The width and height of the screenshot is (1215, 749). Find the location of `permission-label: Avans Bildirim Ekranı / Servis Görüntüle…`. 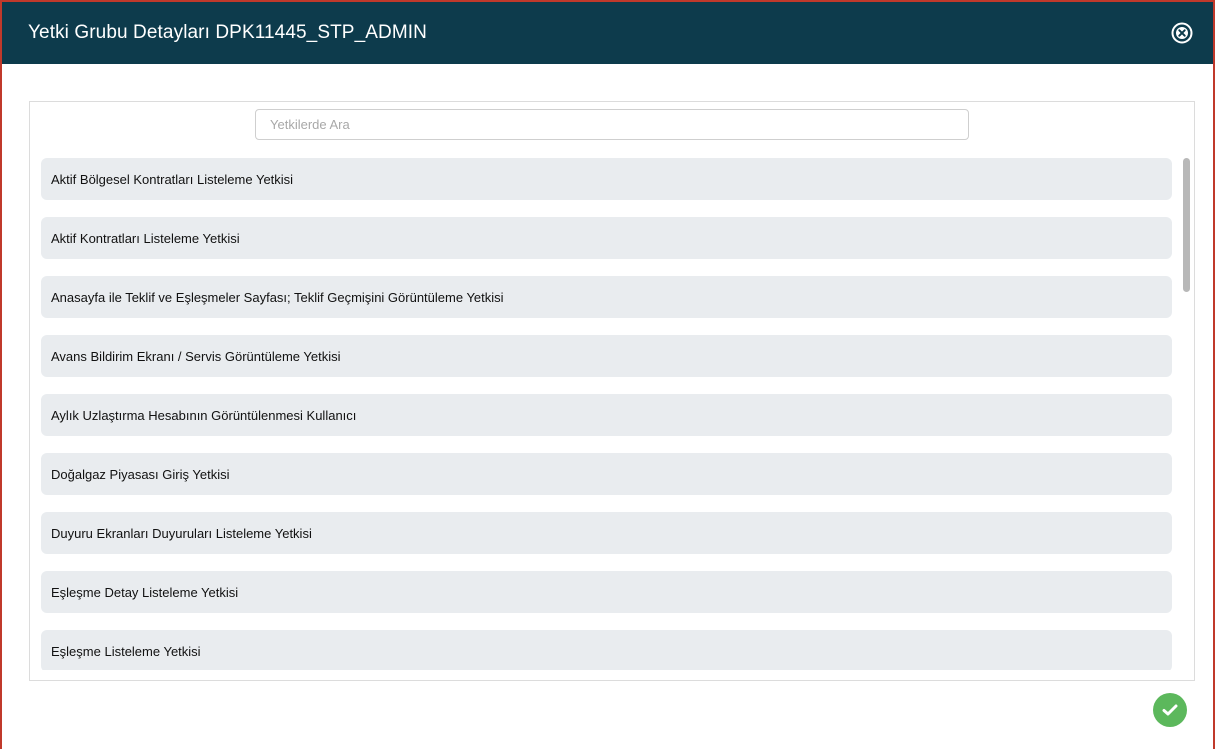

permission-label: Avans Bildirim Ekranı / Servis Görüntüle… is located at coordinates (196, 356).